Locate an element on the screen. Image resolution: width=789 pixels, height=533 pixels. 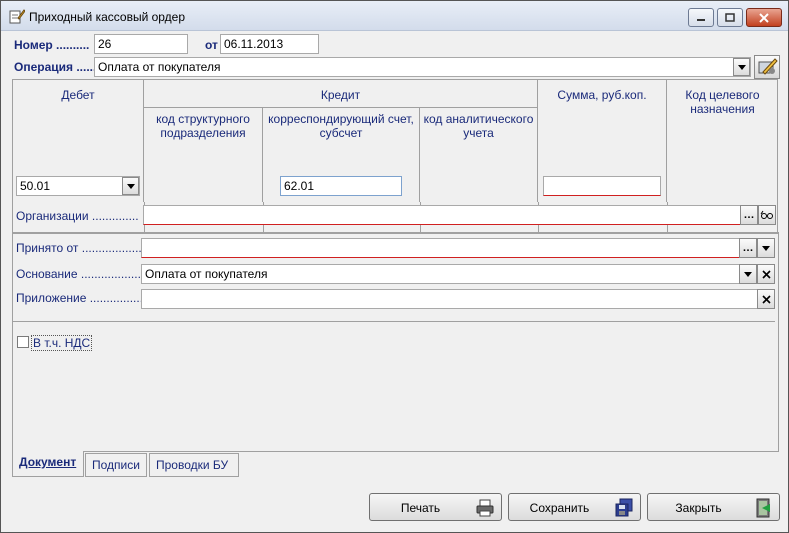
debet-dropdown-button is located at coordinates (130, 186).